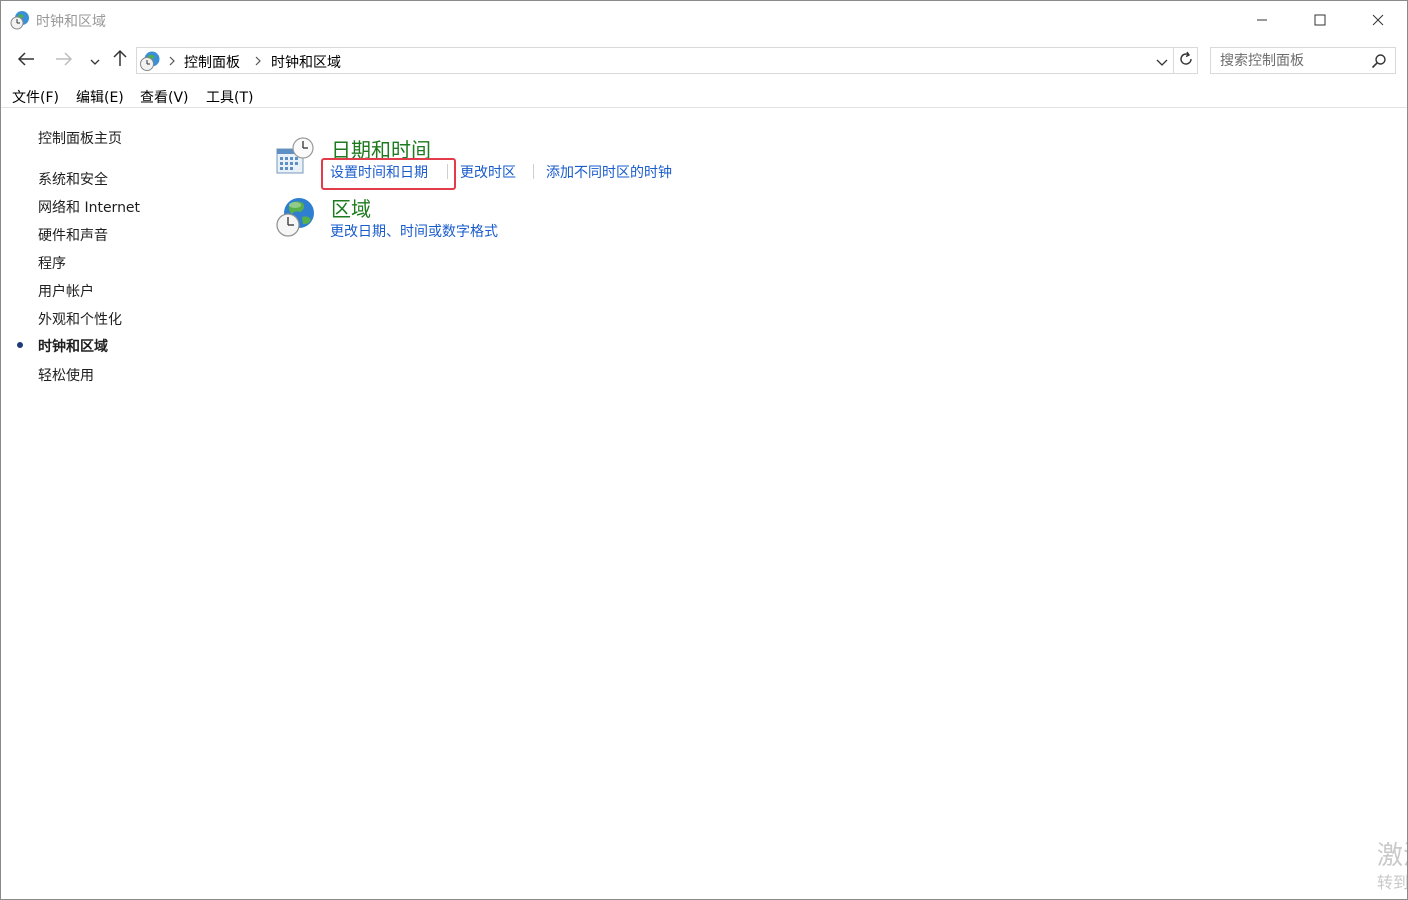 The image size is (1408, 900). Describe the element at coordinates (71, 22) in the screenshot. I see `window-title: 时钟和区域` at that location.